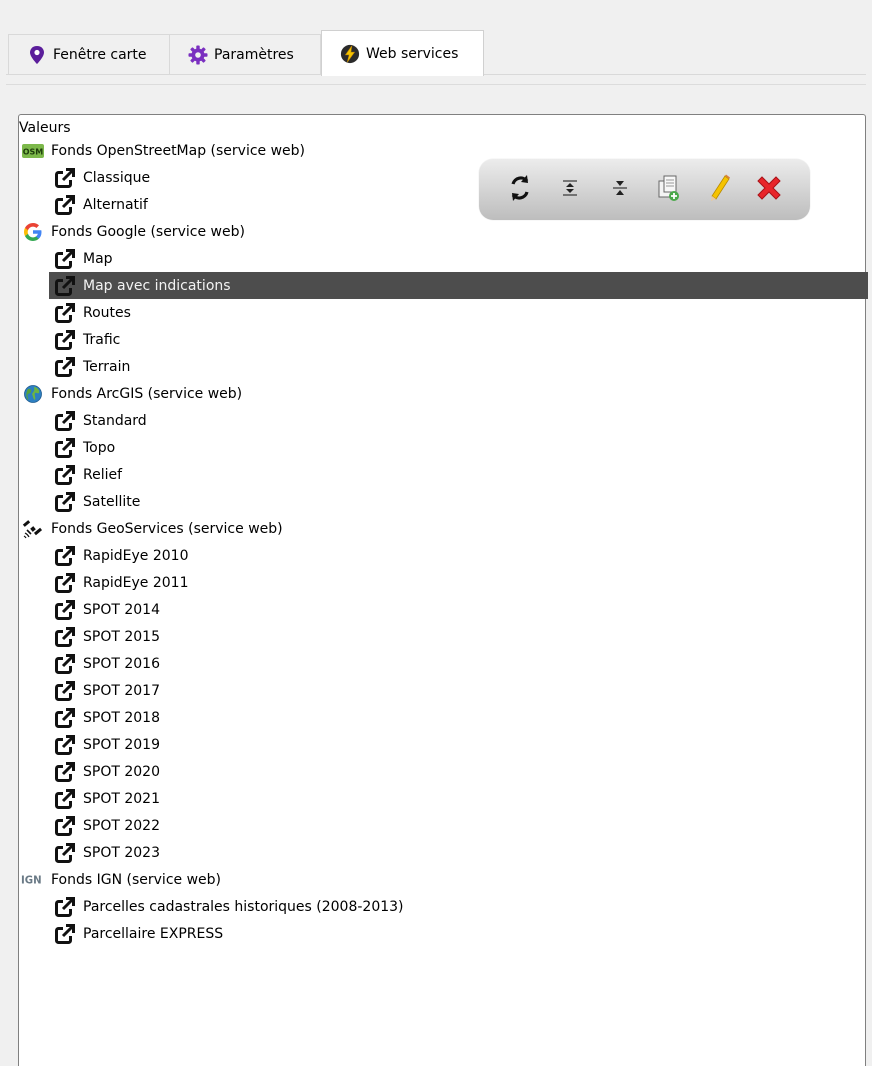  Describe the element at coordinates (74, 366) in the screenshot. I see `tree-item-terrain: Terrain` at that location.